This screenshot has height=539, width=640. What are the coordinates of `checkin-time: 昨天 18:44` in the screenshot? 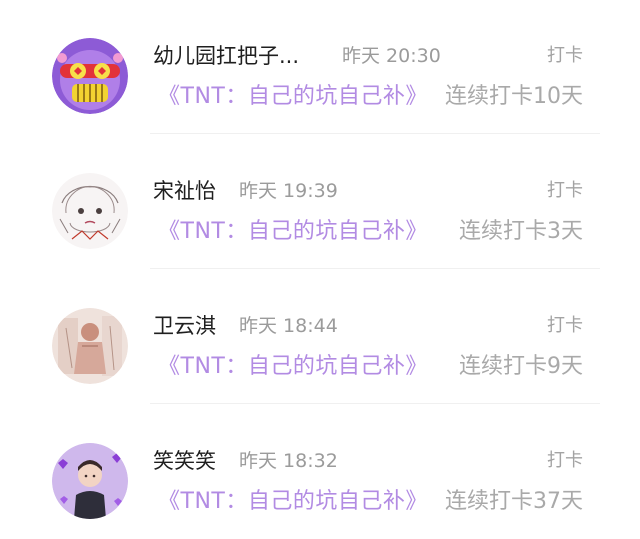 It's located at (288, 326).